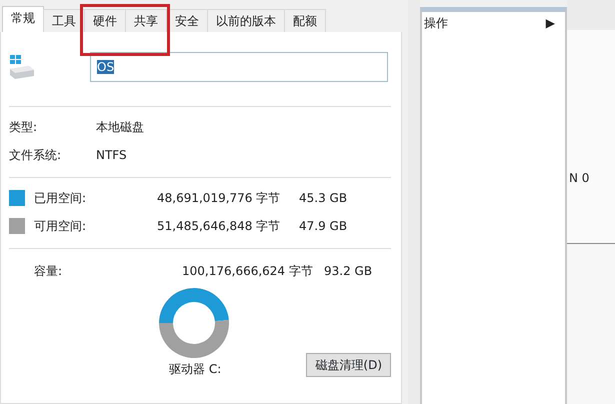  Describe the element at coordinates (194, 323) in the screenshot. I see `usage-donut` at that location.